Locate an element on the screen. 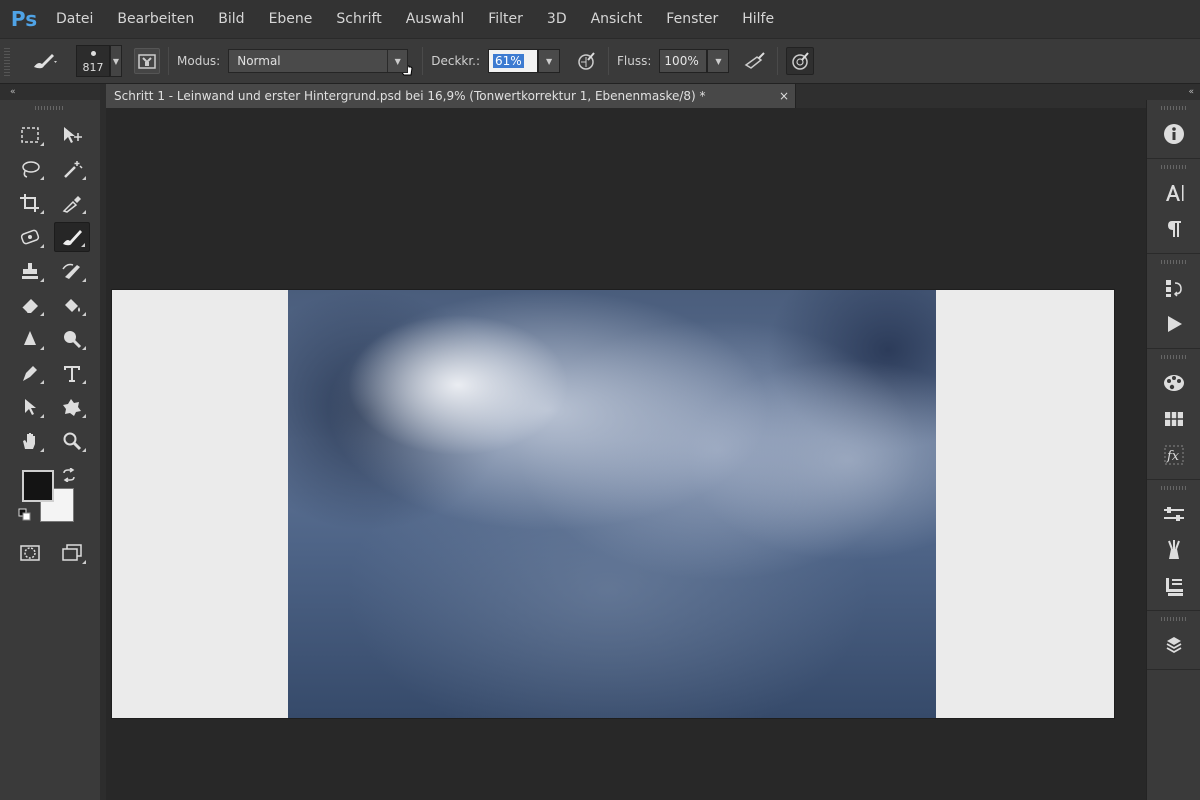  mode-value: Normal is located at coordinates (259, 61).